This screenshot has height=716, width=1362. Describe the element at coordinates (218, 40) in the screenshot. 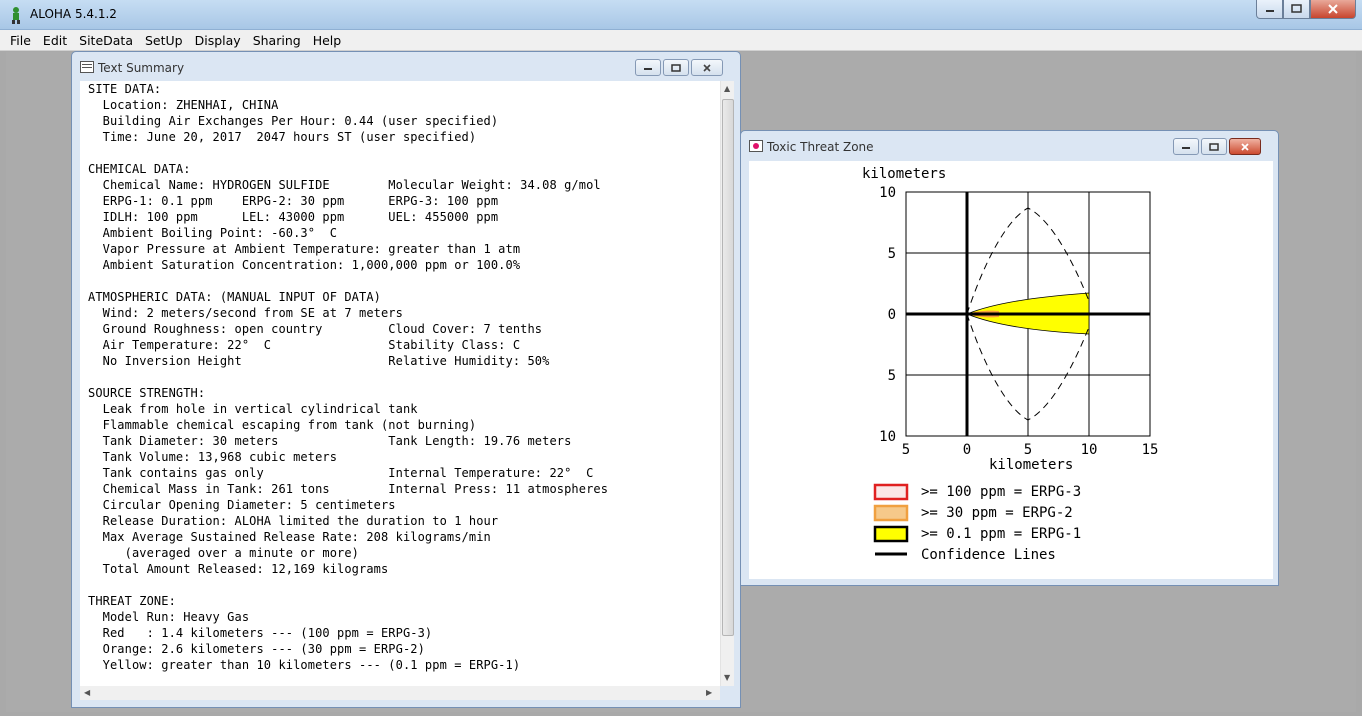

I see `menu-display: Display` at that location.